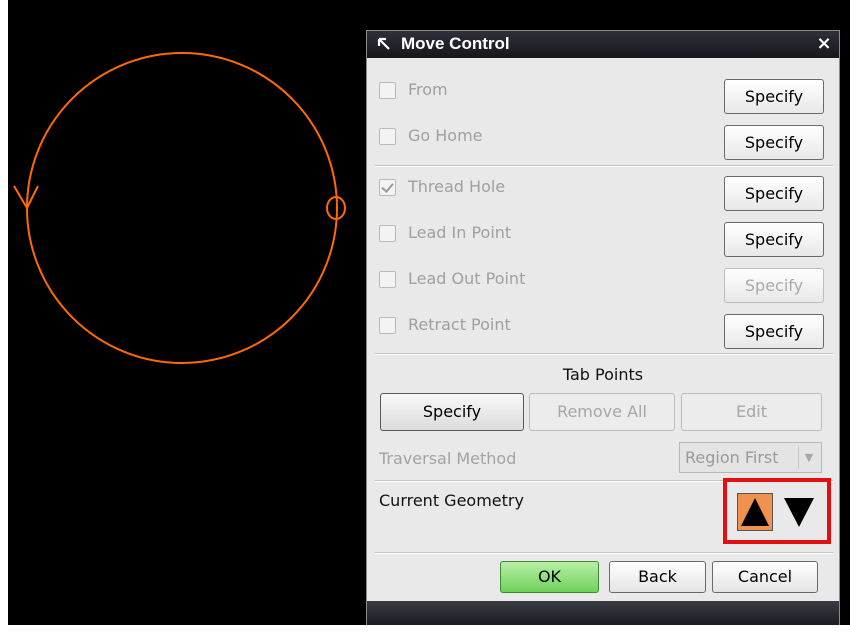 The height and width of the screenshot is (635, 850). What do you see at coordinates (824, 44) in the screenshot?
I see `close-icon: ×` at bounding box center [824, 44].